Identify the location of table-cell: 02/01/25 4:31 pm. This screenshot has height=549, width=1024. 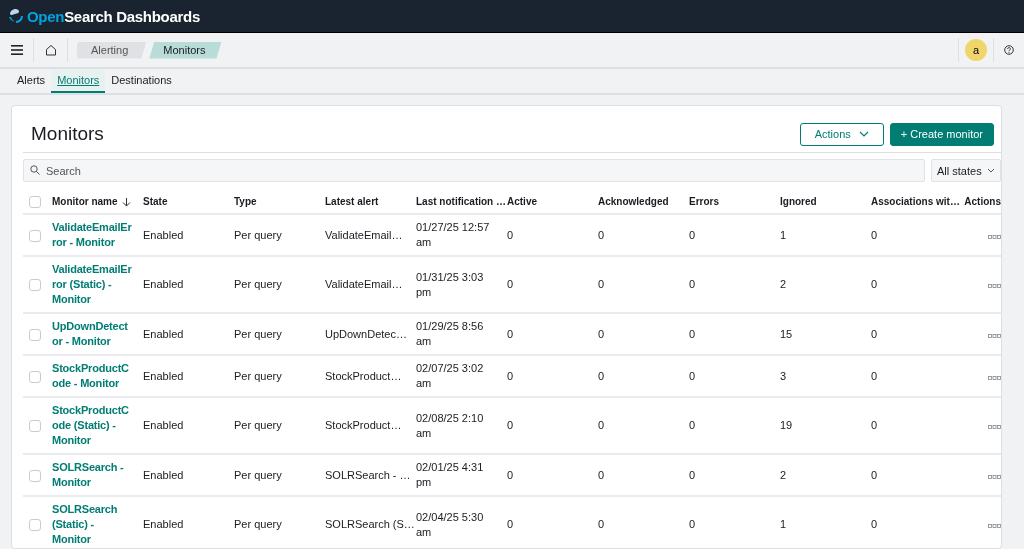
(450, 474).